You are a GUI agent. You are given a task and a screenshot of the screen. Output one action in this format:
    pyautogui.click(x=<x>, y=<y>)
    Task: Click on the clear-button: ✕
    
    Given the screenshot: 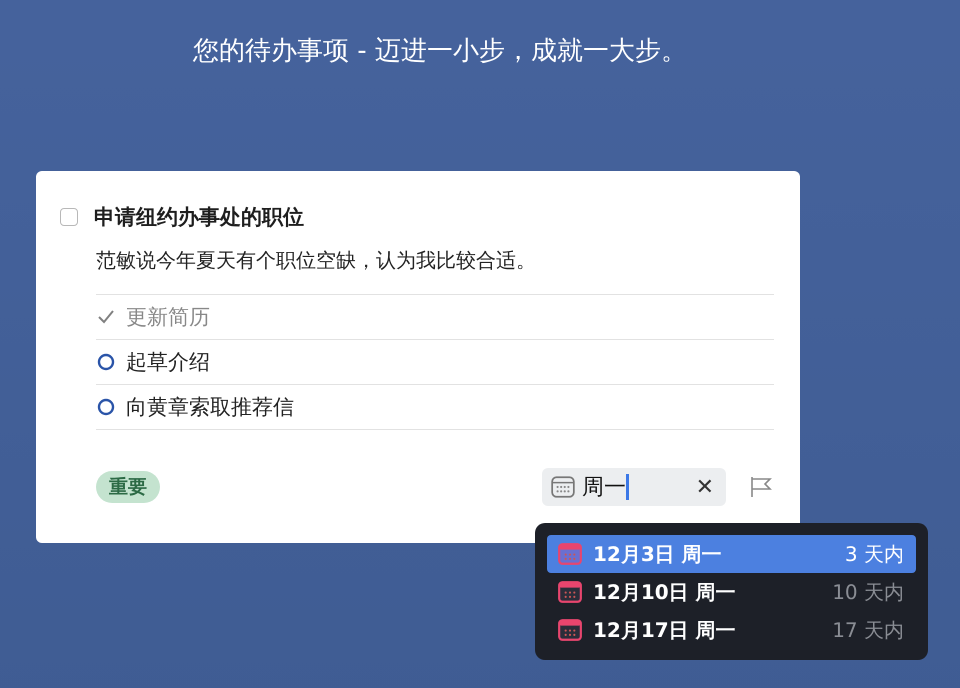 What is the action you would take?
    pyautogui.click(x=705, y=487)
    